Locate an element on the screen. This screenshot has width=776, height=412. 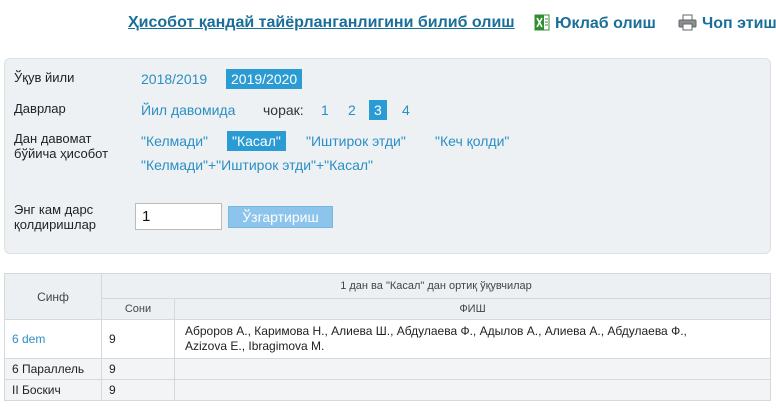
apply-button: Ўзгартириш is located at coordinates (280, 217).